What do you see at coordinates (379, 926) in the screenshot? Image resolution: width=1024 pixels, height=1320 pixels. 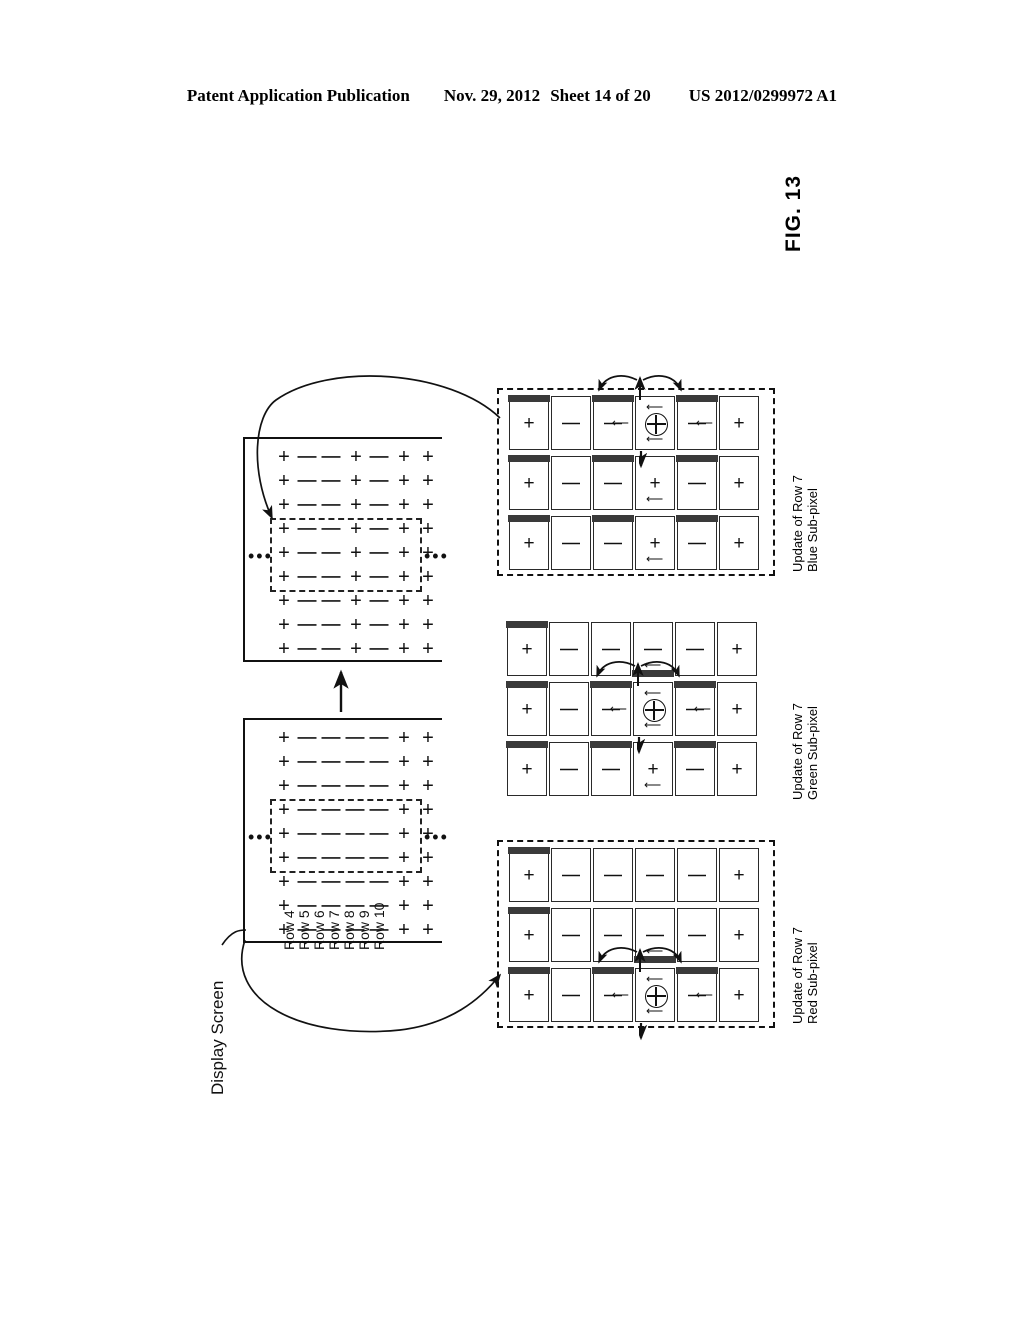 I see `row-label: Row 10` at bounding box center [379, 926].